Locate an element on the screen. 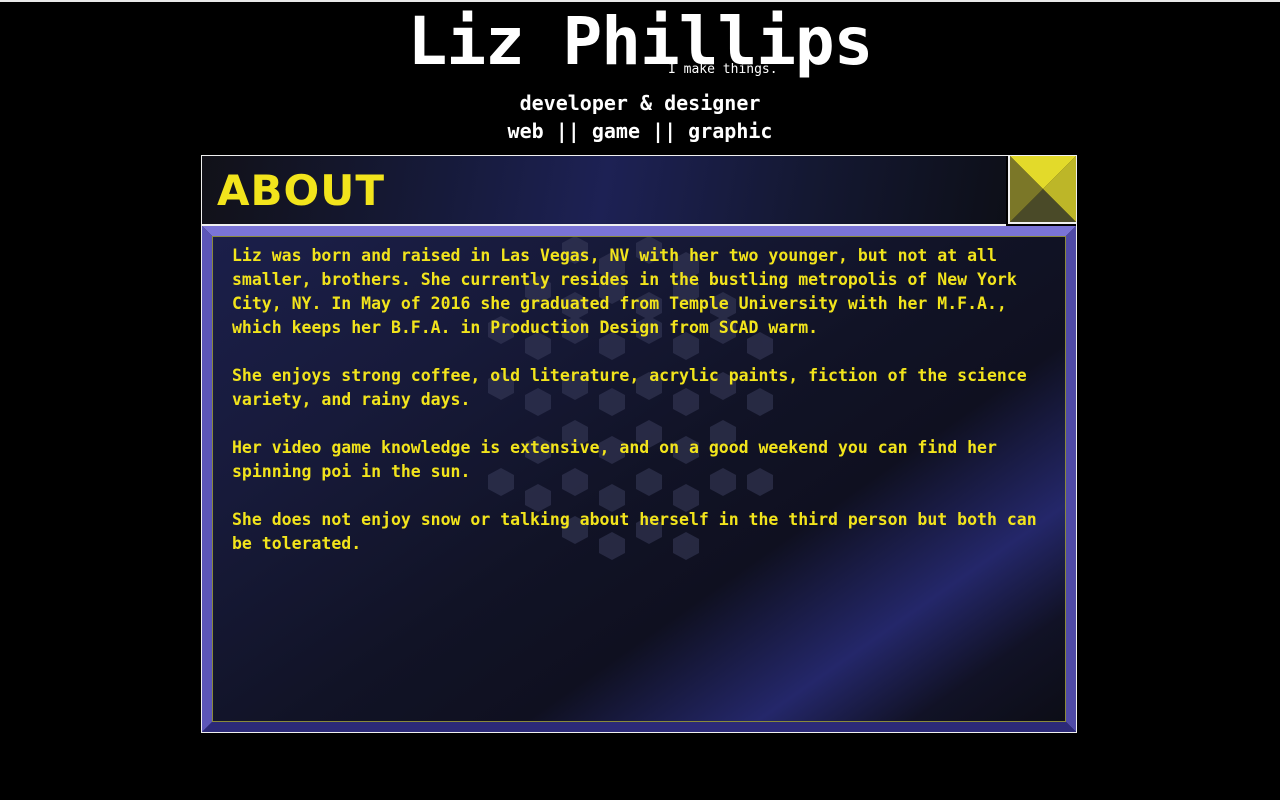 This screenshot has height=800, width=1280. tagline: I make things. is located at coordinates (723, 69).